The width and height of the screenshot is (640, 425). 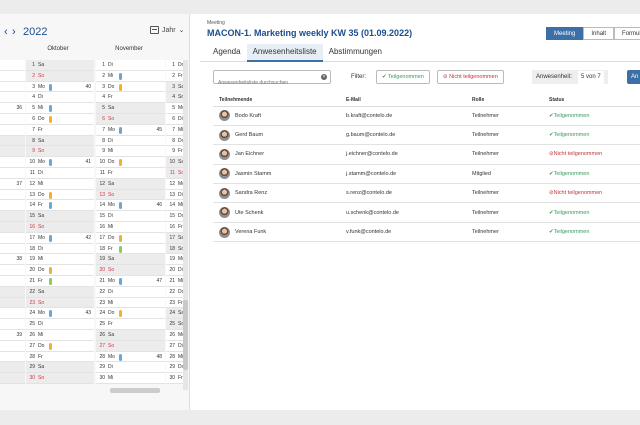 I want to click on calendar-day: 3 Sa, so click(x=175, y=87).